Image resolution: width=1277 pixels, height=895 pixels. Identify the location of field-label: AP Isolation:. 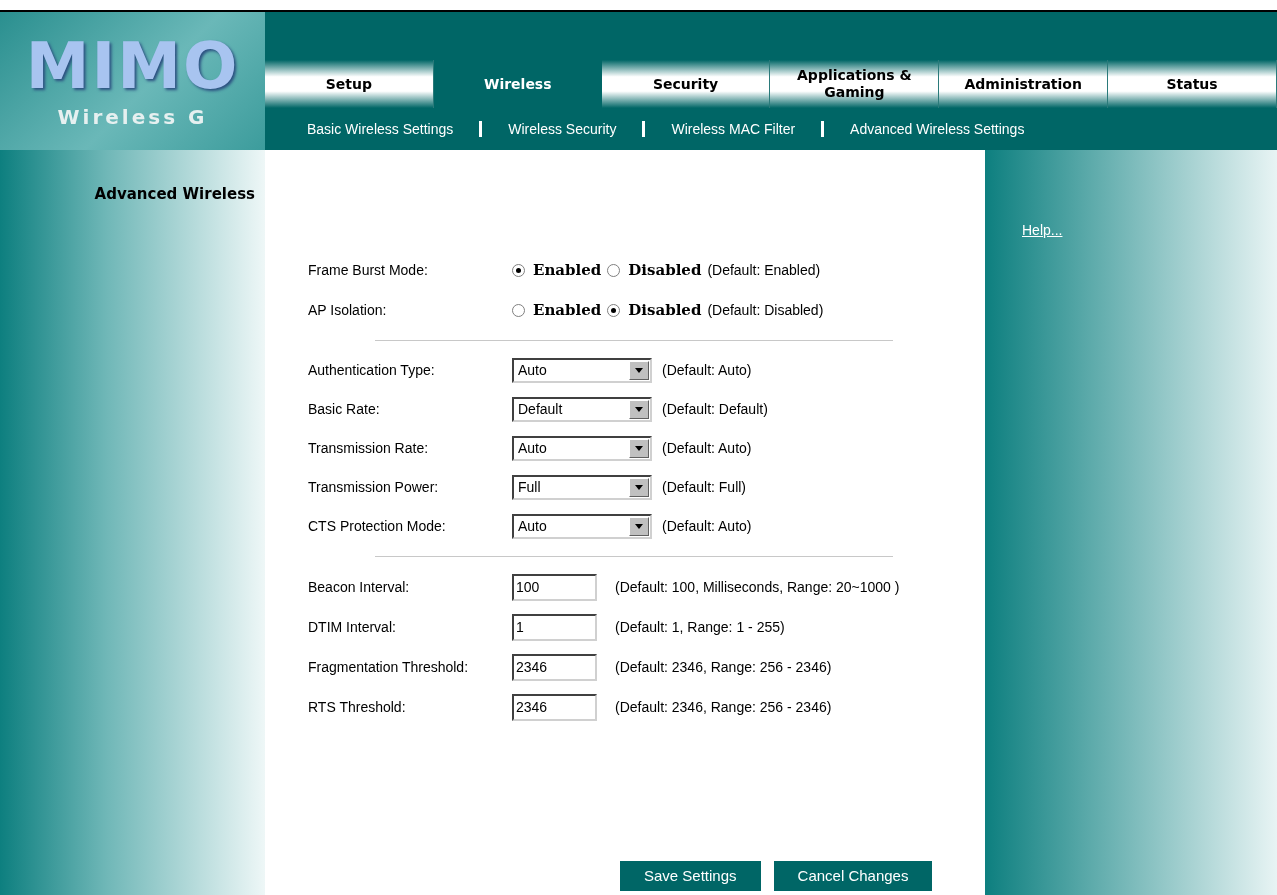
(348, 310).